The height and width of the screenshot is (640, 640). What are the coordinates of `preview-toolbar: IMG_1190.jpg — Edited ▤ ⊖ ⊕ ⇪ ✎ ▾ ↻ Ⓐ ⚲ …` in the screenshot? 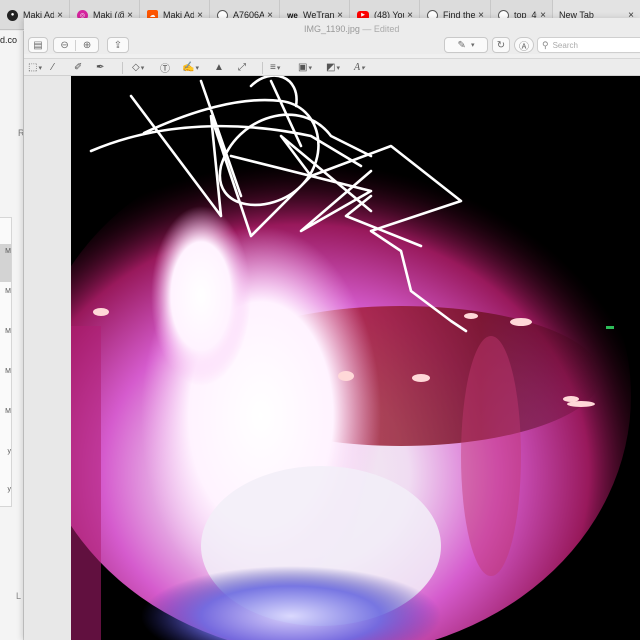 It's located at (332, 36).